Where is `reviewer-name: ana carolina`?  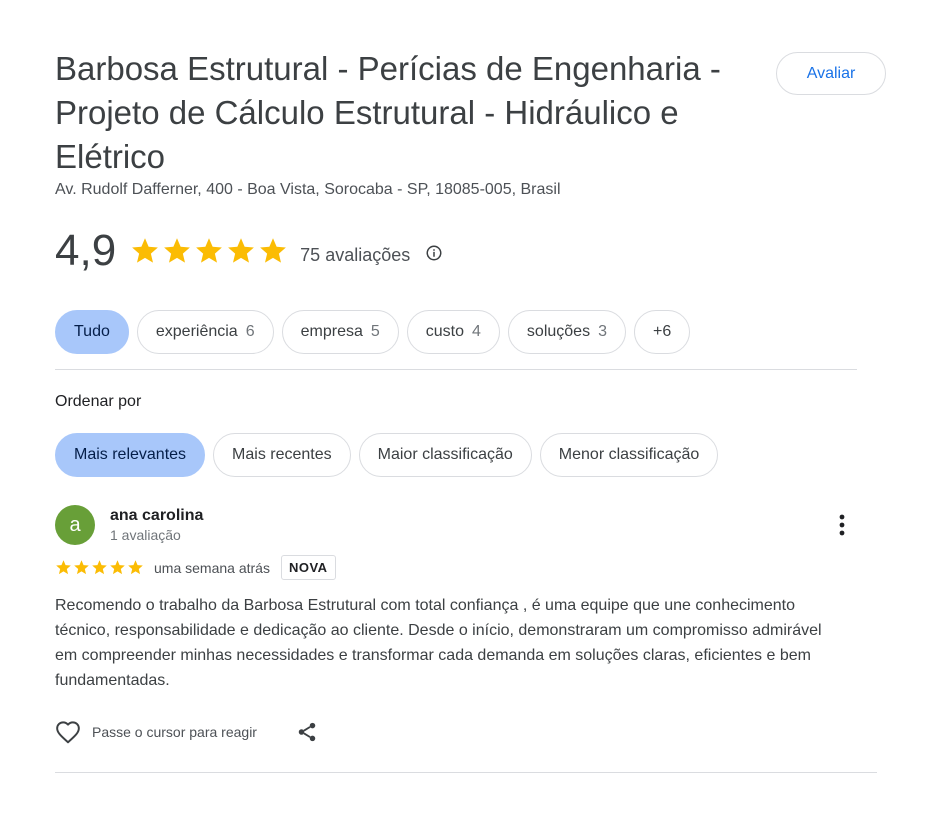
reviewer-name: ana carolina is located at coordinates (156, 516).